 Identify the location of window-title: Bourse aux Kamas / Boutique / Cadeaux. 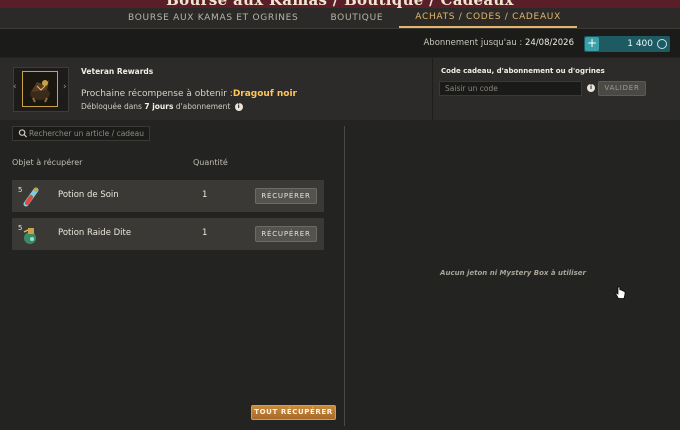
(340, 4).